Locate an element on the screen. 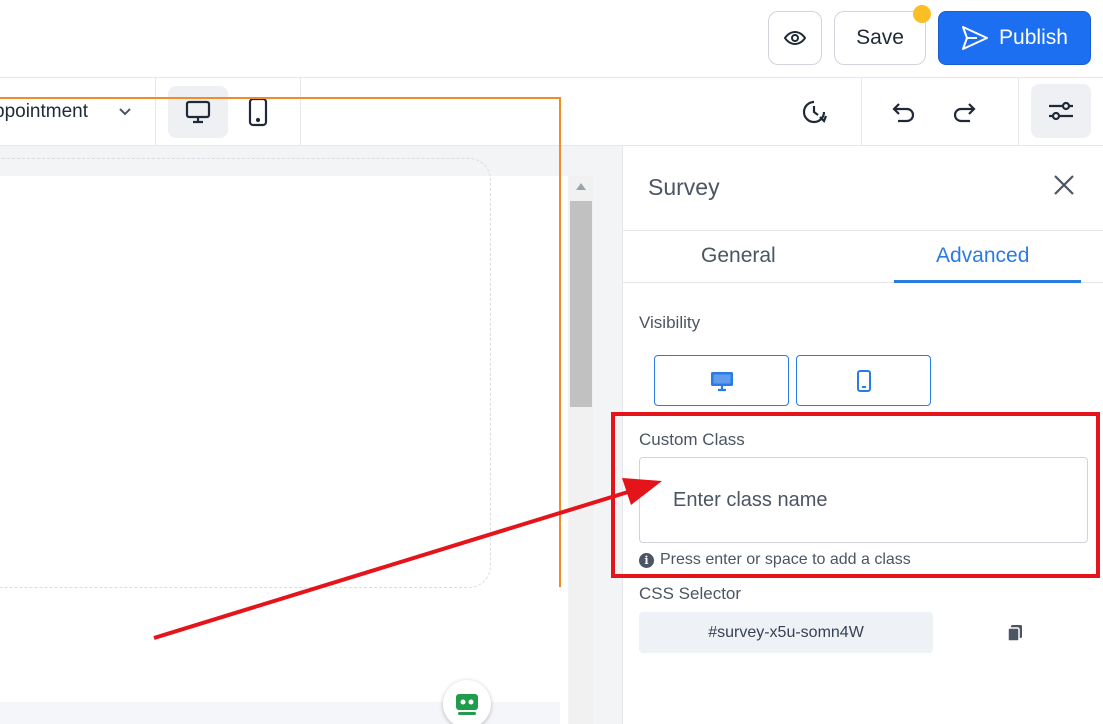 The height and width of the screenshot is (724, 1103). monitor-icon is located at coordinates (721, 381).